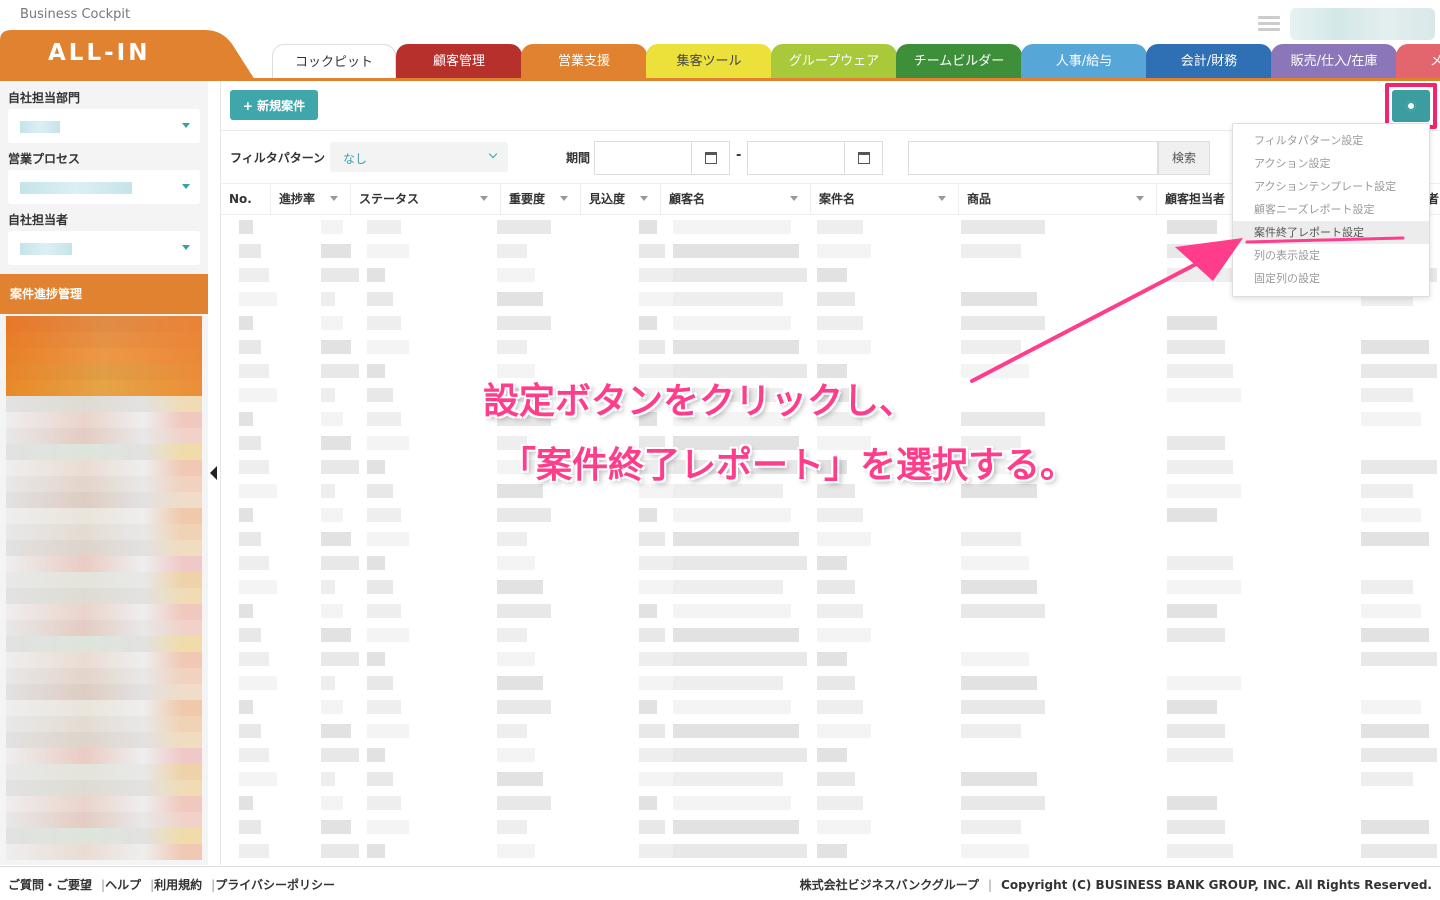 The width and height of the screenshot is (1440, 900). Describe the element at coordinates (1331, 255) in the screenshot. I see `menu-item-column-display-settings: 列の表示設定` at that location.